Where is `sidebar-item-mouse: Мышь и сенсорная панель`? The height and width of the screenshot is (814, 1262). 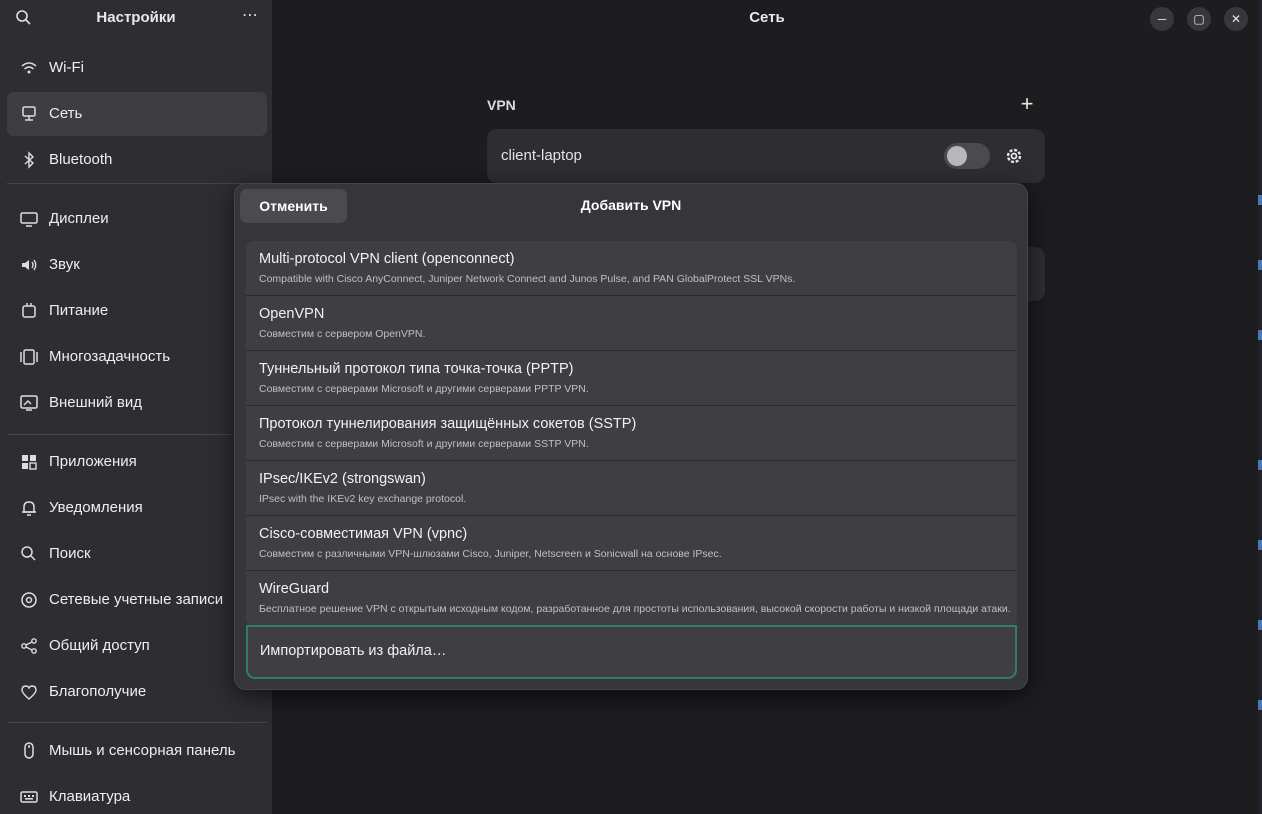 sidebar-item-mouse: Мышь и сенсорная панель is located at coordinates (137, 751).